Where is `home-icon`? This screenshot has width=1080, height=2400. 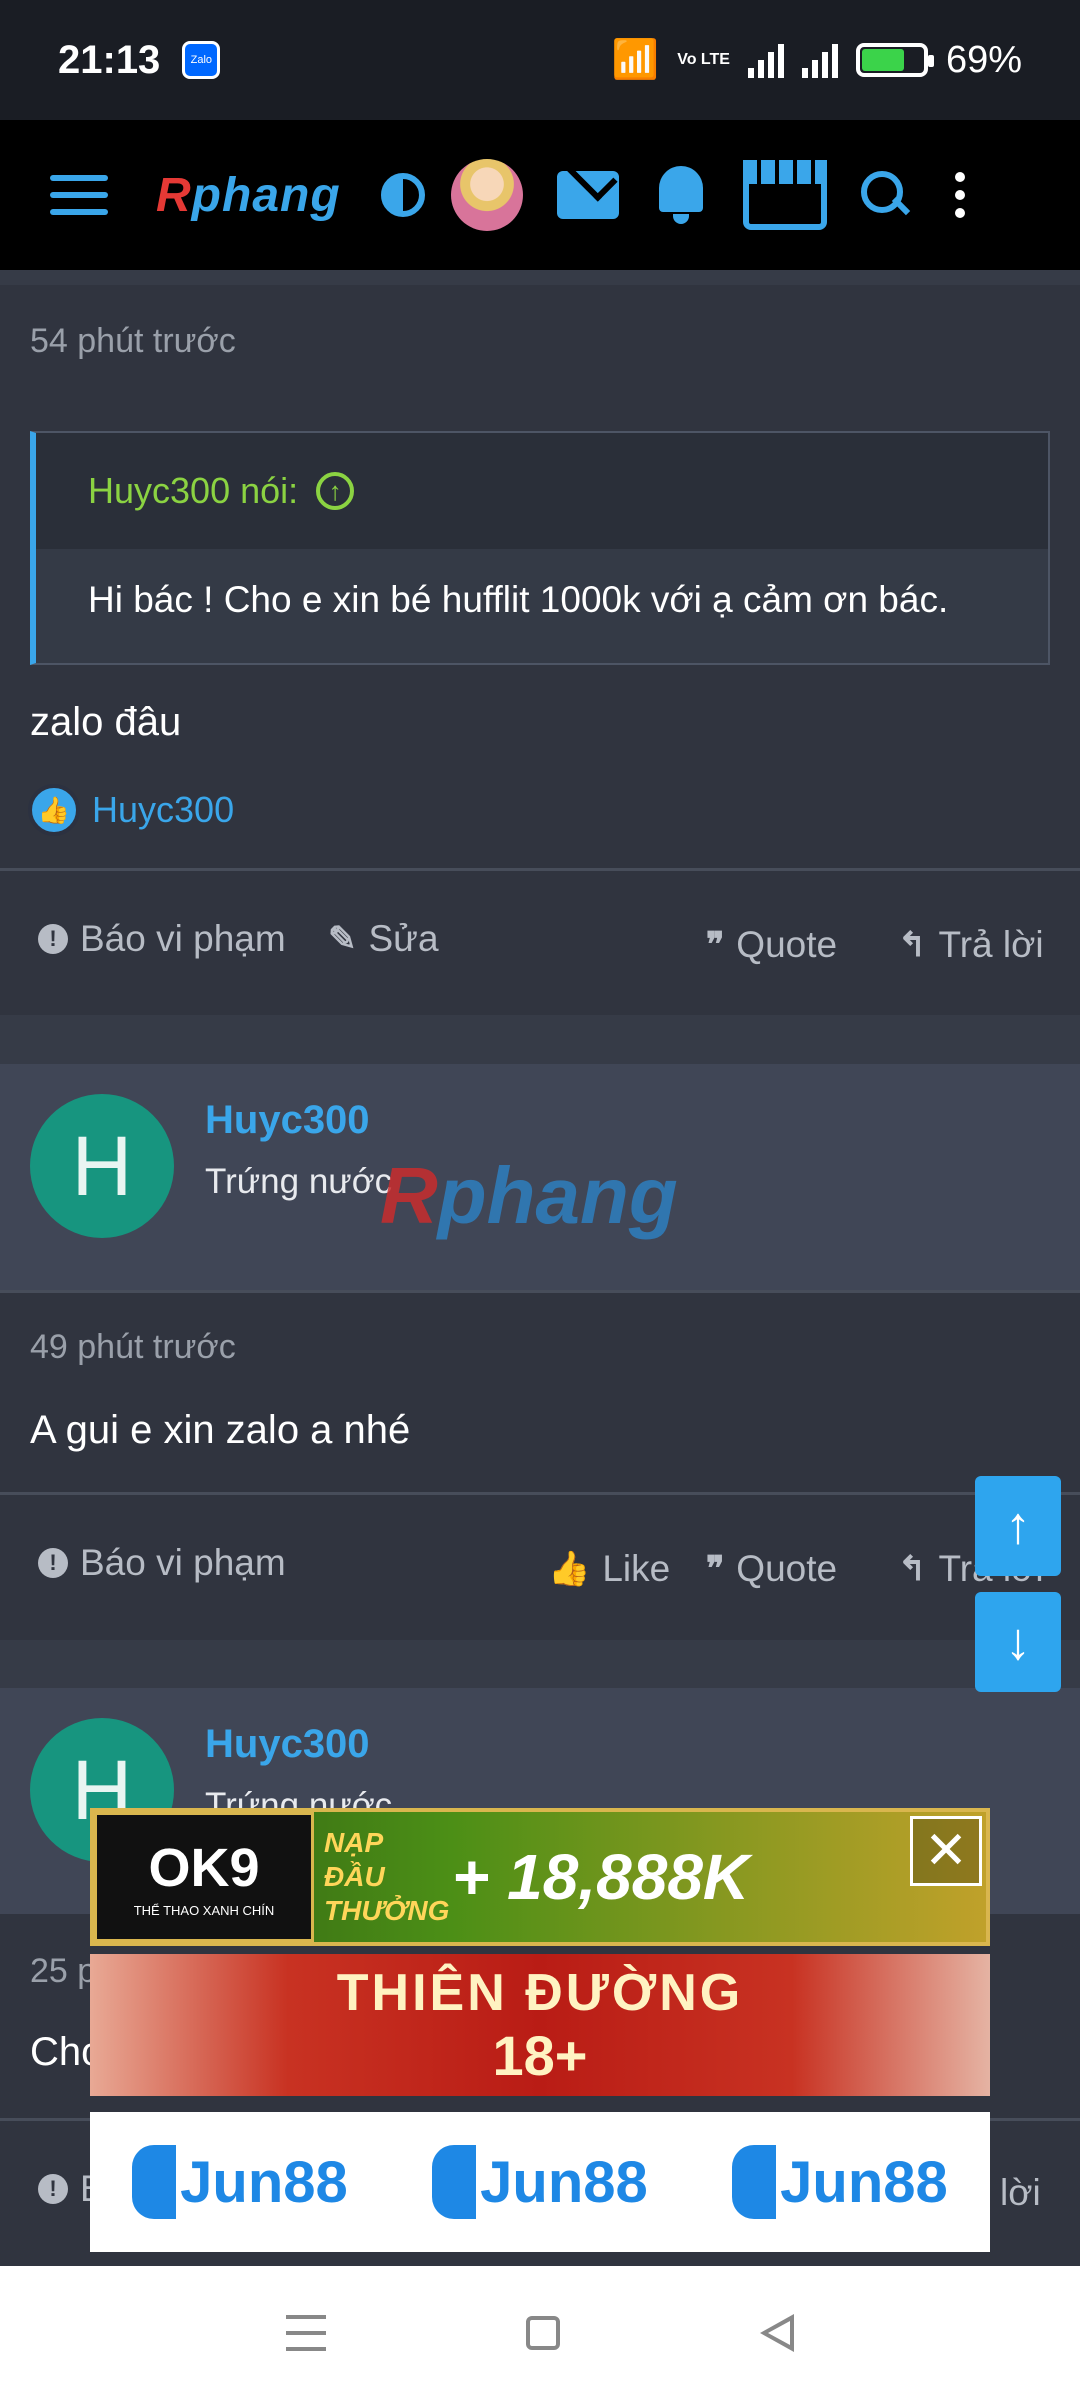 home-icon is located at coordinates (543, 2333).